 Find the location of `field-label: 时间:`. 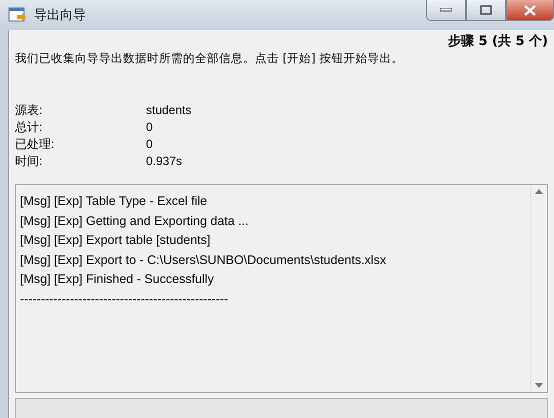

field-label: 时间: is located at coordinates (29, 161).